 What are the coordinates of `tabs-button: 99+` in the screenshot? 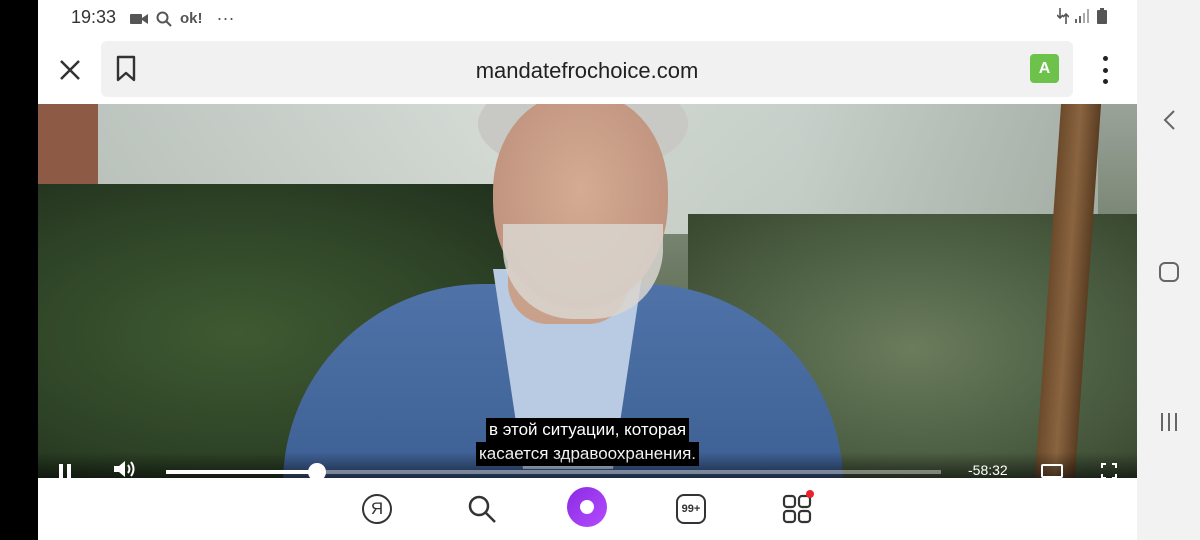 It's located at (691, 509).